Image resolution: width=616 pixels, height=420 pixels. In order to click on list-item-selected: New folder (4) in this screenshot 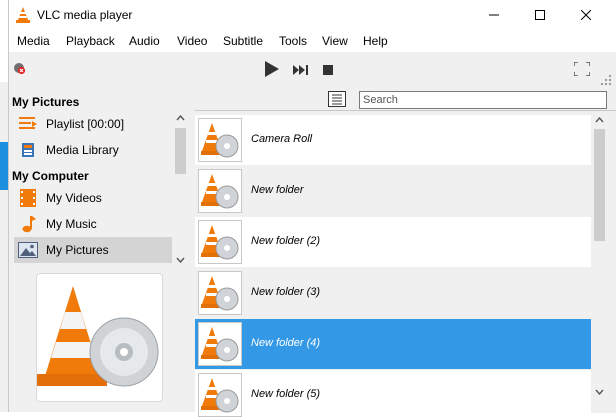, I will do `click(393, 344)`.